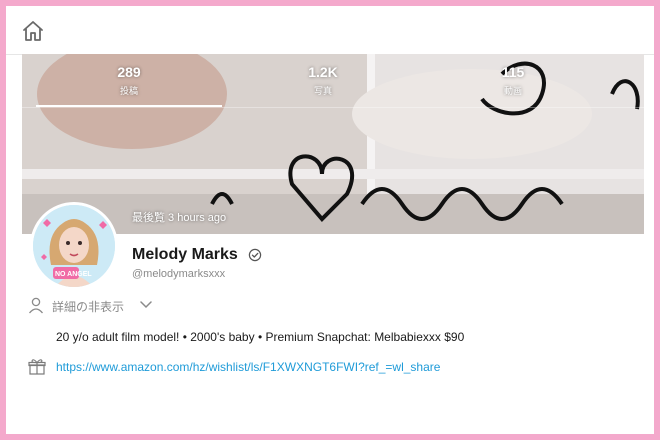  I want to click on tab-posts: 289 投稿, so click(129, 80).